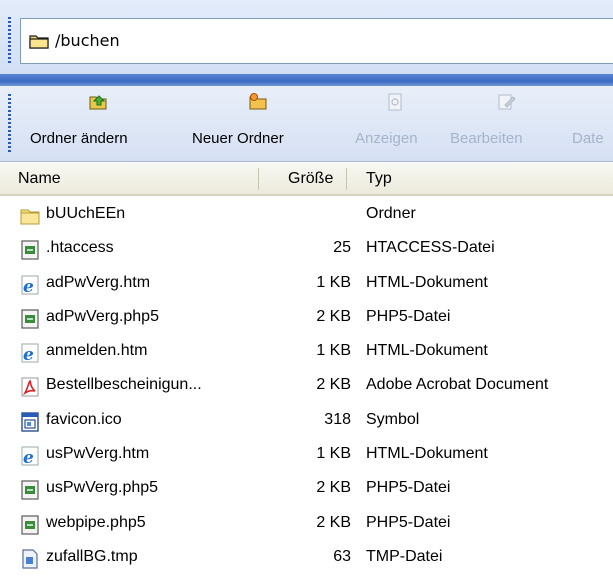 The image size is (613, 576). Describe the element at coordinates (258, 101) in the screenshot. I see `new-folder-icon` at that location.